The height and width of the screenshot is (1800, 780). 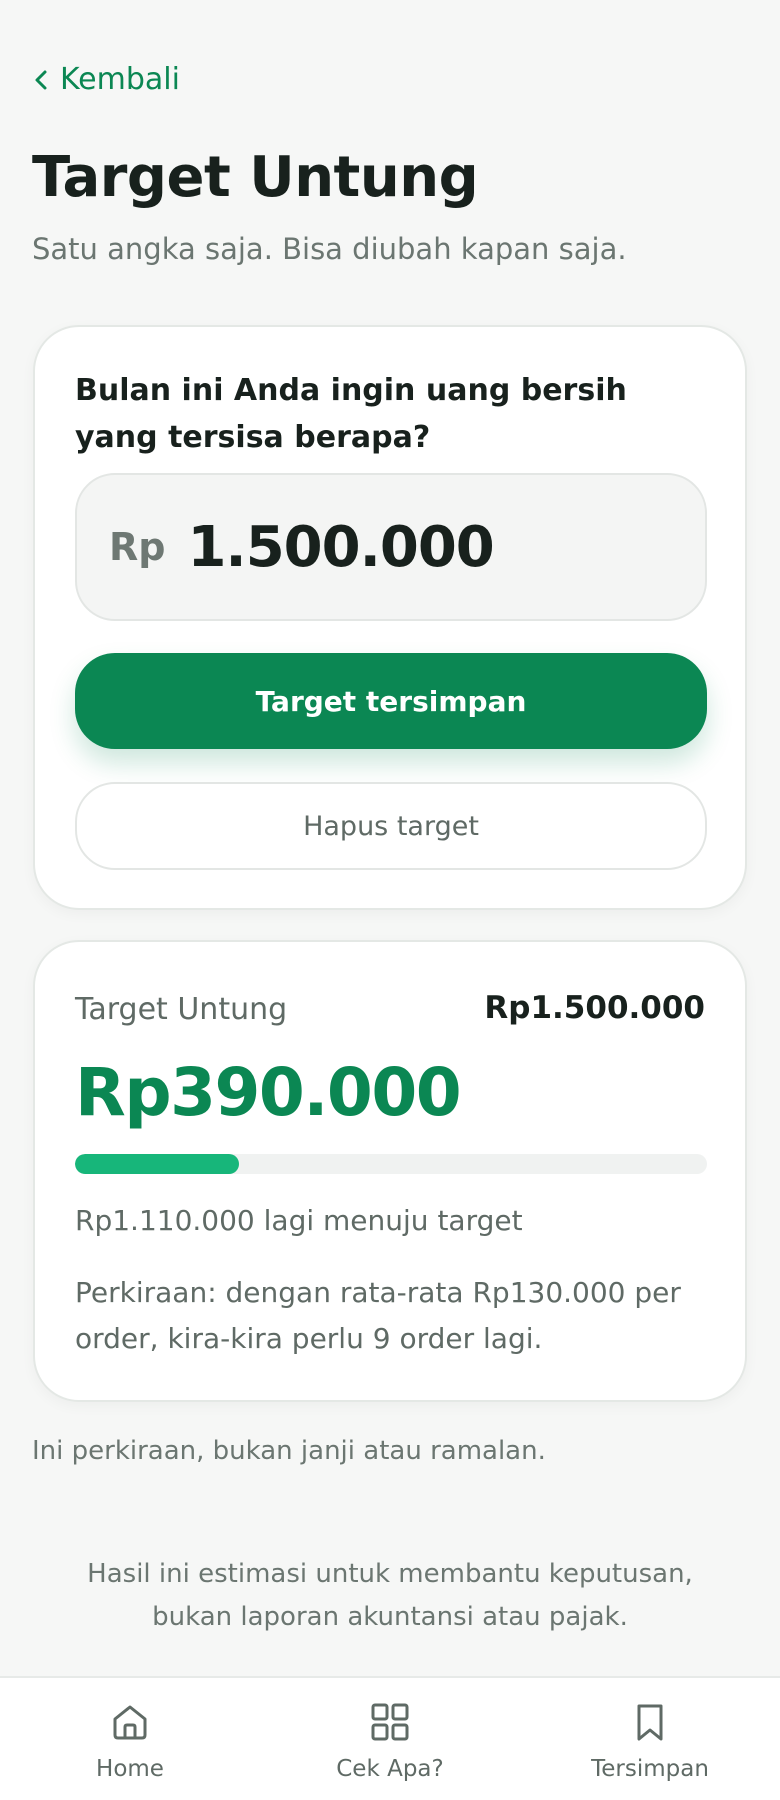 What do you see at coordinates (299, 1220) in the screenshot?
I see `progress-remaining-text: Rp1.110.000 lagi menuju target` at bounding box center [299, 1220].